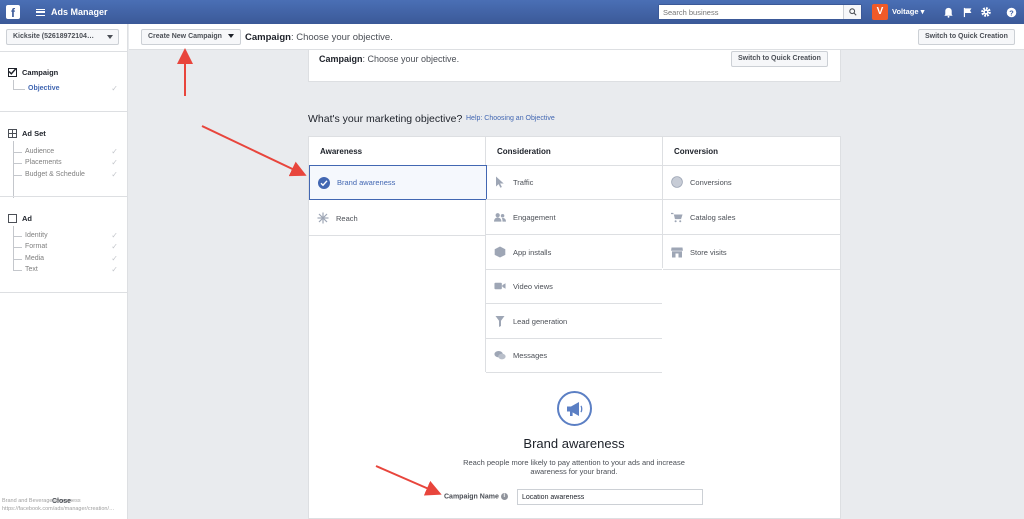  What do you see at coordinates (12, 218) in the screenshot?
I see `ad-square-icon` at bounding box center [12, 218].